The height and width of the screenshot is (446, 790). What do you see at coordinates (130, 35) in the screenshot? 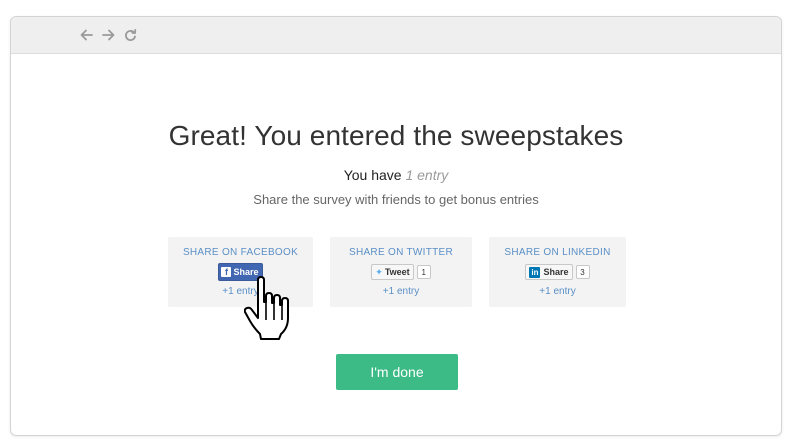
I see `refresh-icon` at bounding box center [130, 35].